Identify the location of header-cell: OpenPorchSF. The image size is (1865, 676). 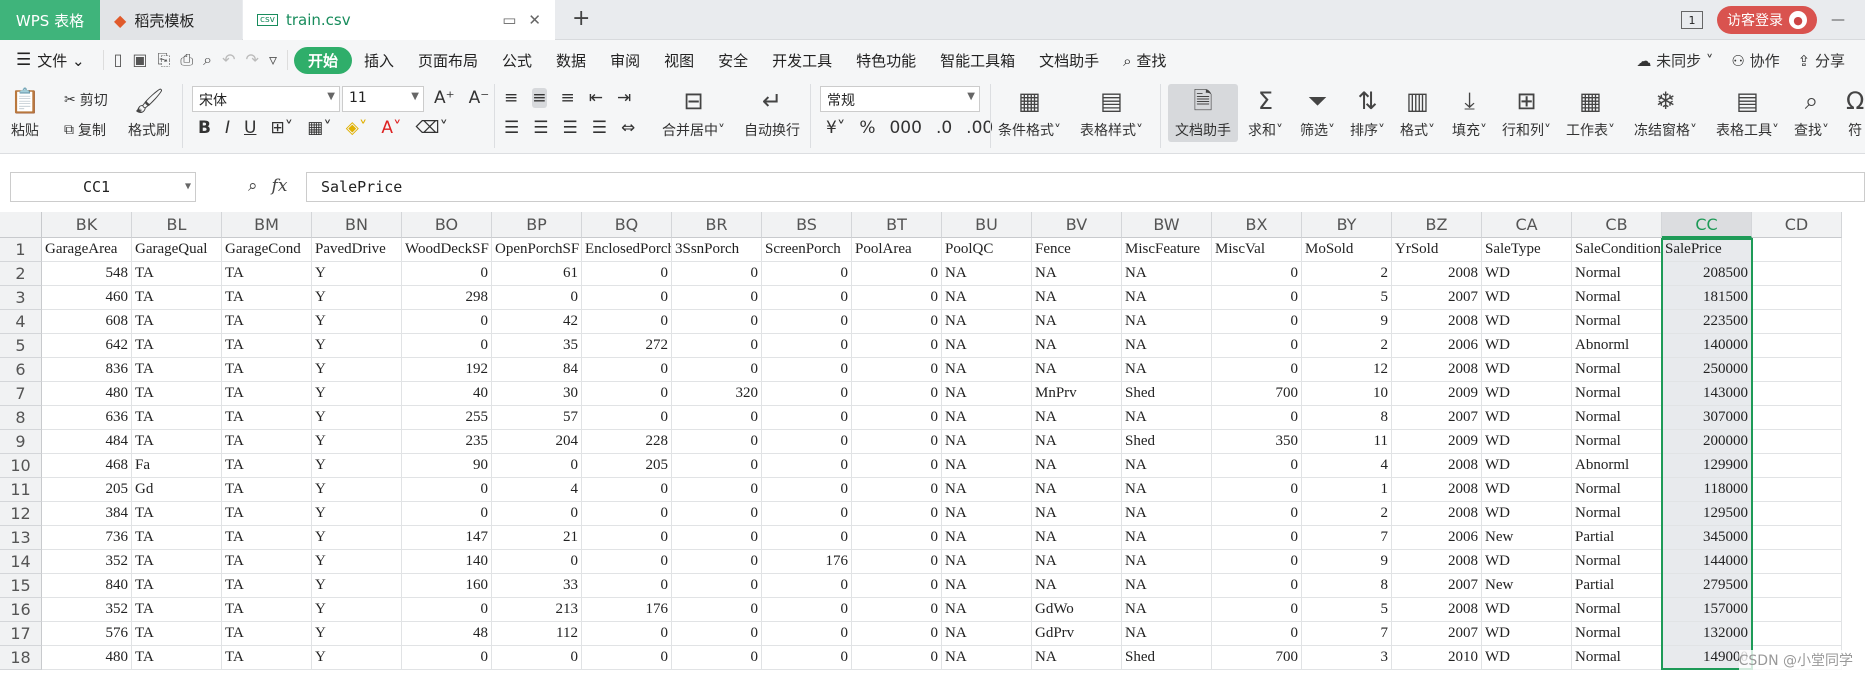
(537, 250).